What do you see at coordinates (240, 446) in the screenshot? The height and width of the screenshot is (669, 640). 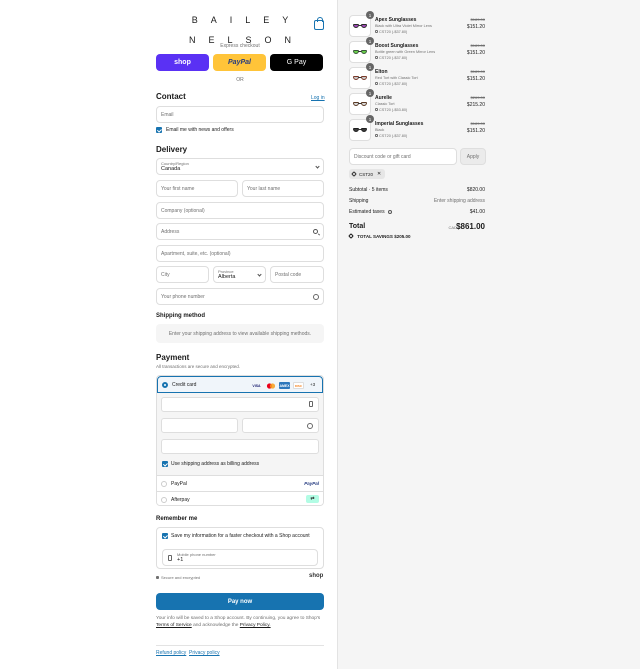 I see `name-on-card-field` at bounding box center [240, 446].